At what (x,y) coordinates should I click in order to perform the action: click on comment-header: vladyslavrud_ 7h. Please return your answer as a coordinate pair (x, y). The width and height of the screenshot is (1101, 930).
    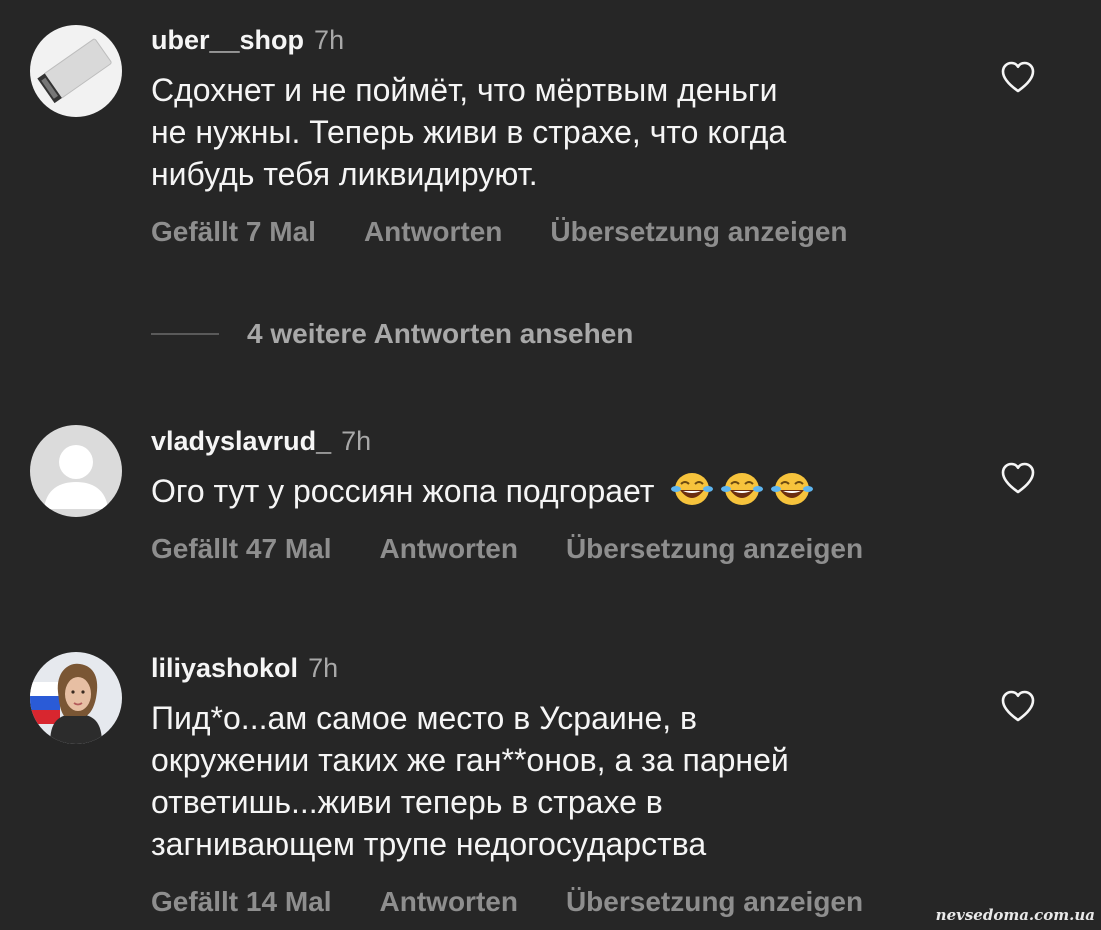
    Looking at the image, I should click on (261, 441).